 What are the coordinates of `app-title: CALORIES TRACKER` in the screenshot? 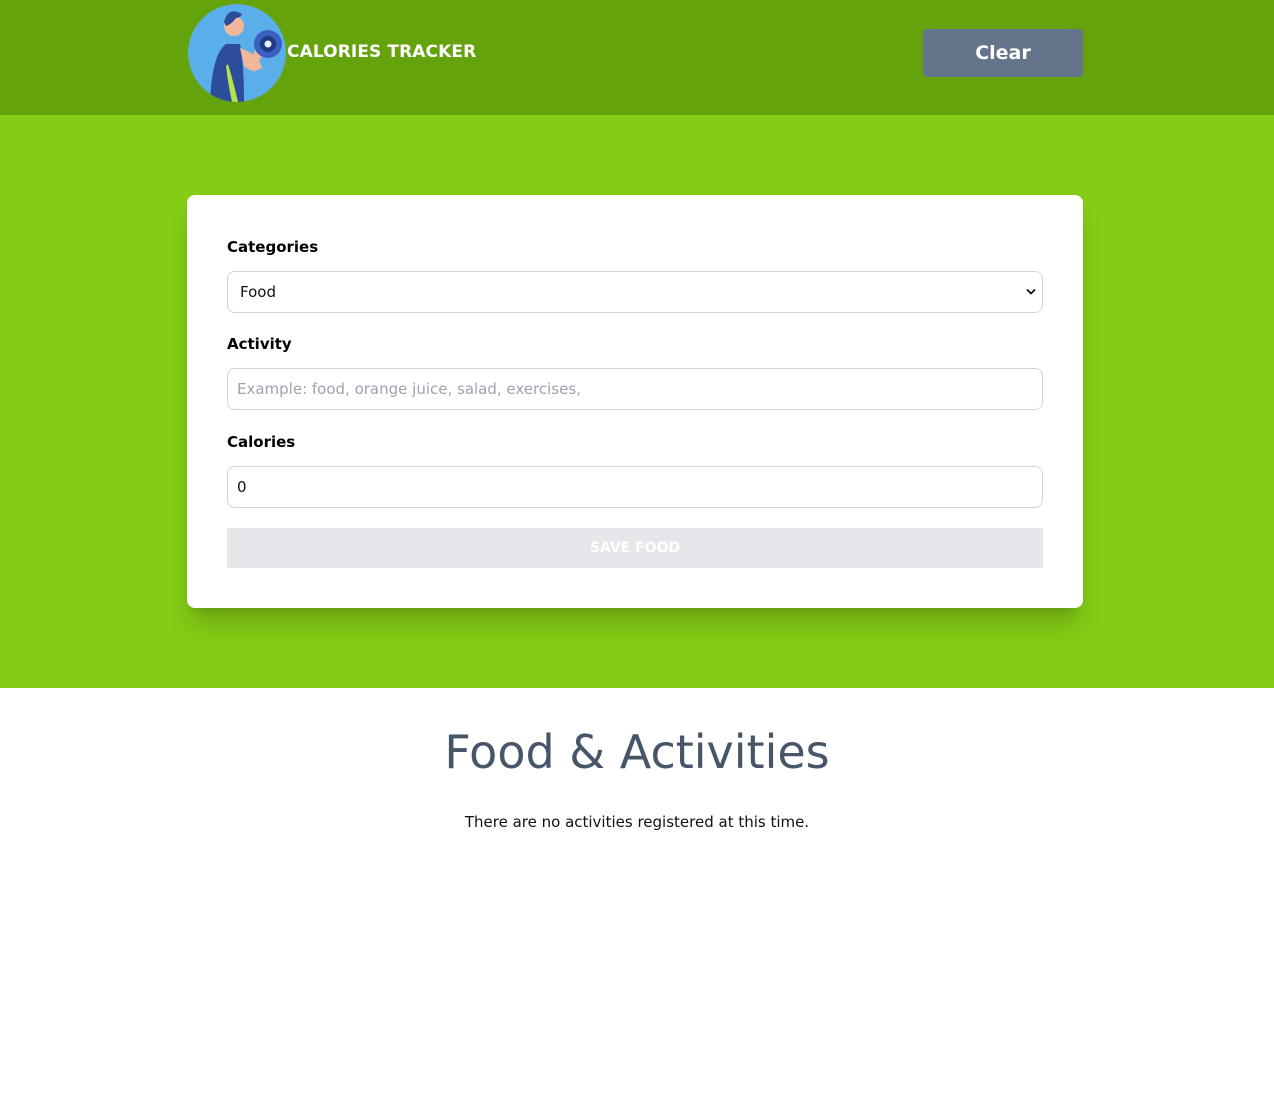 It's located at (382, 52).